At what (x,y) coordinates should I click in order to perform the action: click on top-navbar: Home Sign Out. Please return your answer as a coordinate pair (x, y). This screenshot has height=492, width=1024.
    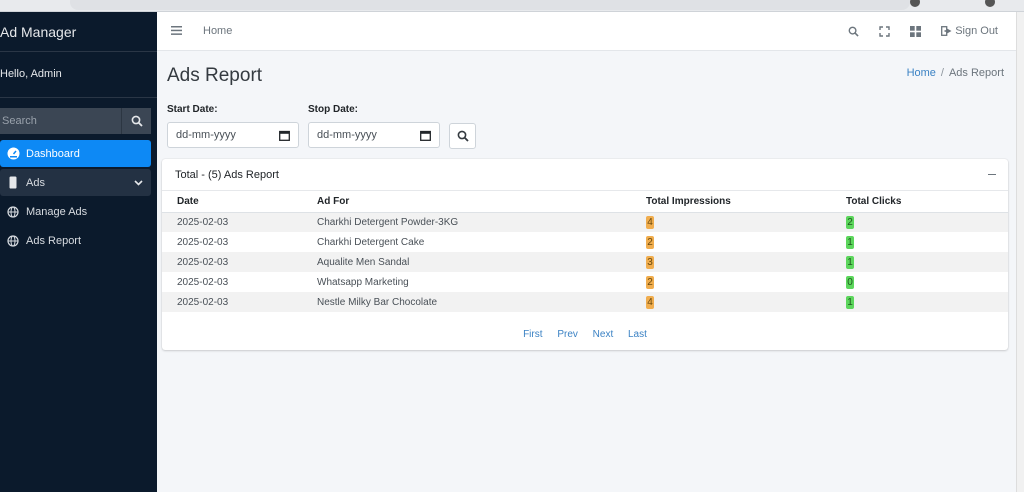
    Looking at the image, I should click on (586, 31).